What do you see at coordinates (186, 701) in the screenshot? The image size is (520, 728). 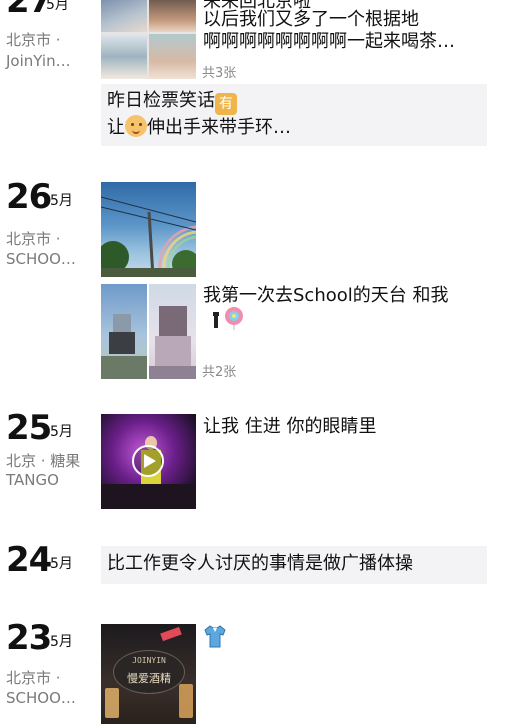 I see `glass-right` at bounding box center [186, 701].